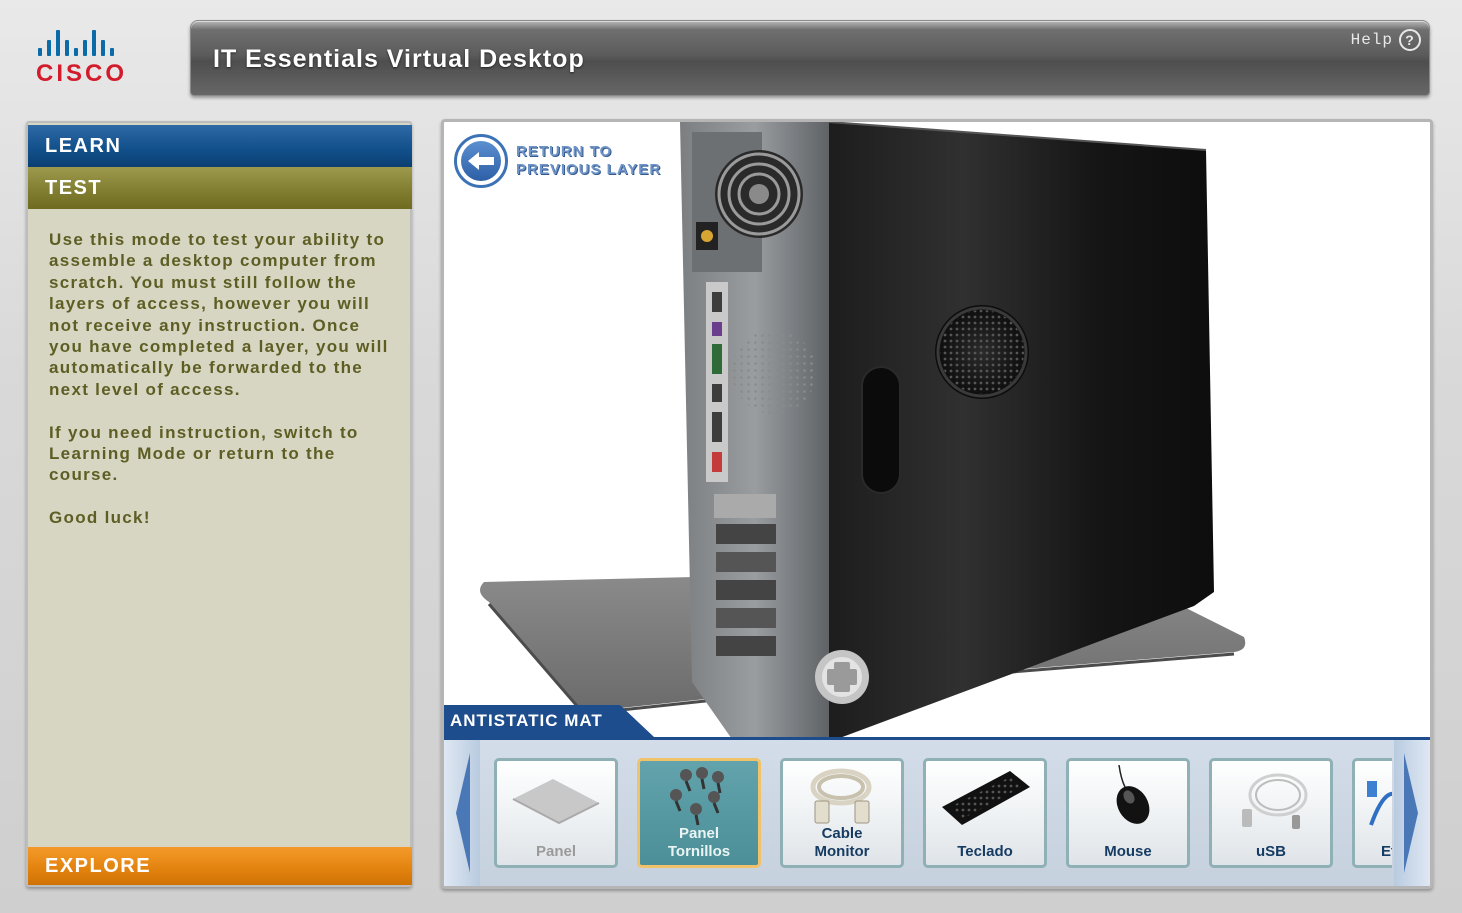 The width and height of the screenshot is (1462, 913). I want to click on part-label: Cable Monitor, so click(842, 842).